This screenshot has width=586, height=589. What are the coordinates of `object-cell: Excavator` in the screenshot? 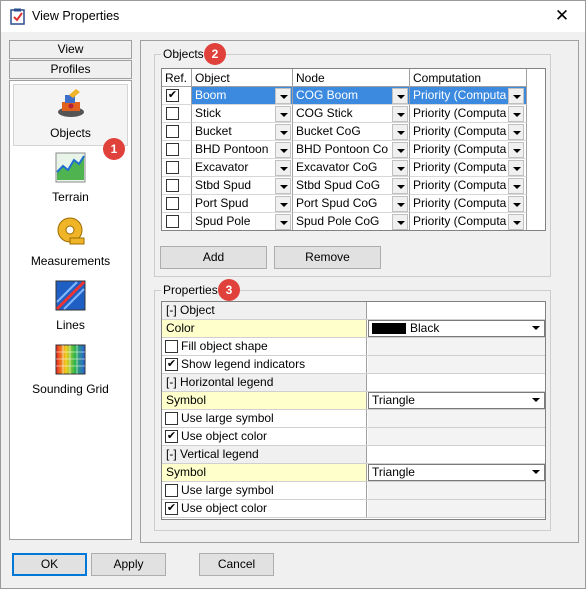 It's located at (242, 168).